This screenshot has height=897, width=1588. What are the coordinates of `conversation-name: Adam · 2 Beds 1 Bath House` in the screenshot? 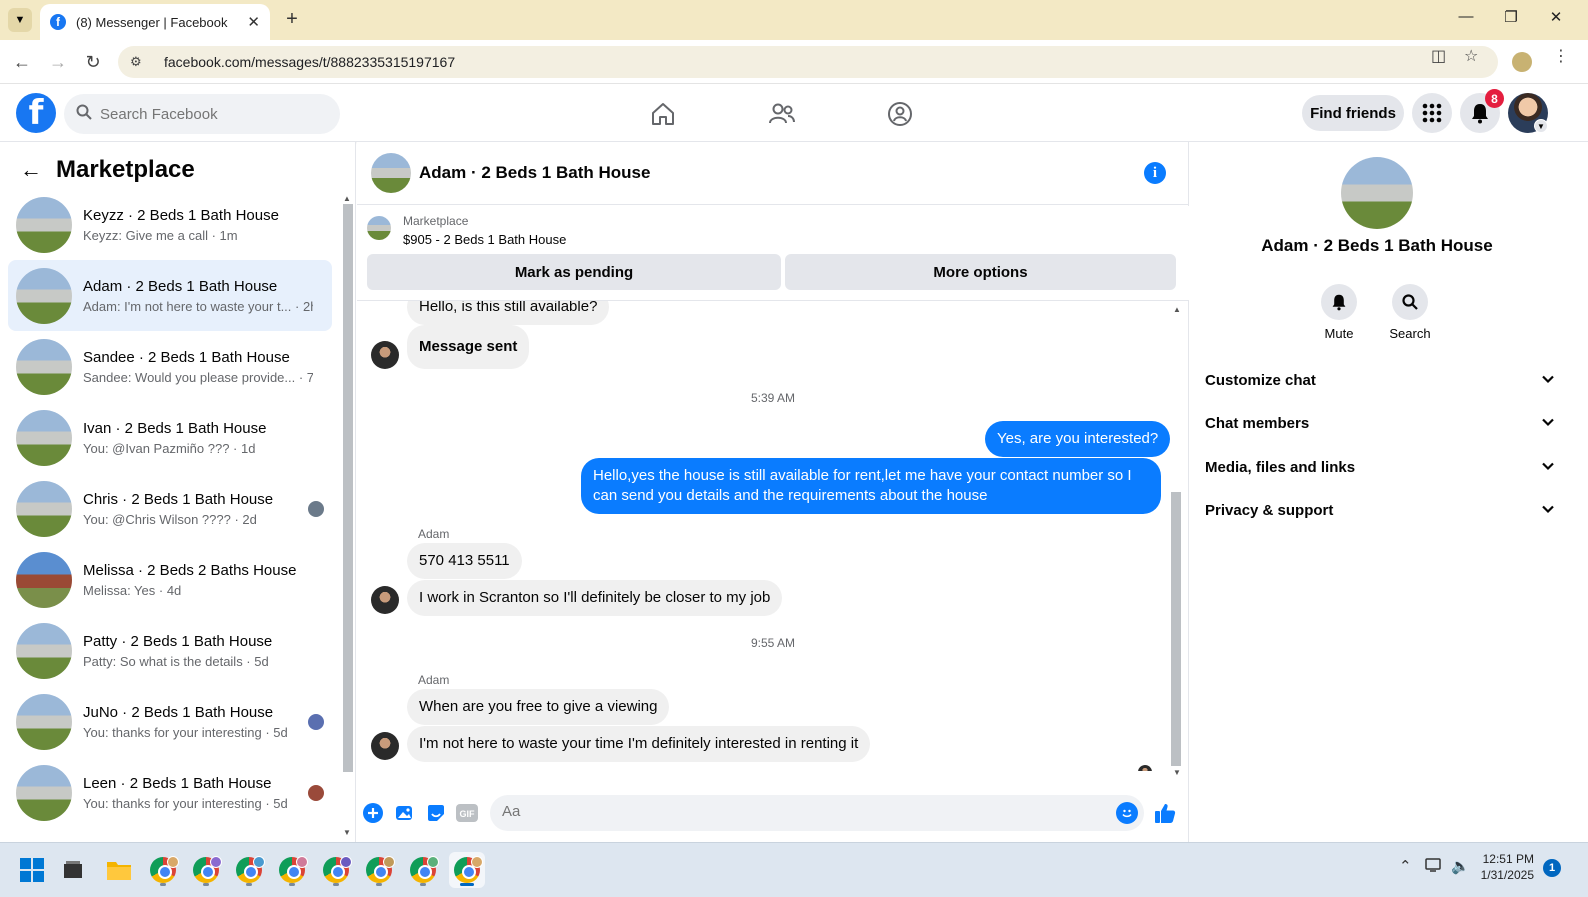 It's located at (1377, 245).